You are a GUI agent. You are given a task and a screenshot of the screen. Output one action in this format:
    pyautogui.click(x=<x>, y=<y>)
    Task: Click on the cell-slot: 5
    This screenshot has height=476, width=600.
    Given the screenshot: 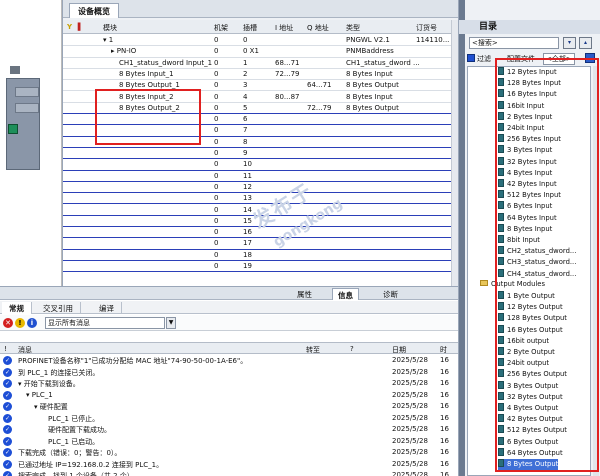 What is the action you would take?
    pyautogui.click(x=245, y=107)
    